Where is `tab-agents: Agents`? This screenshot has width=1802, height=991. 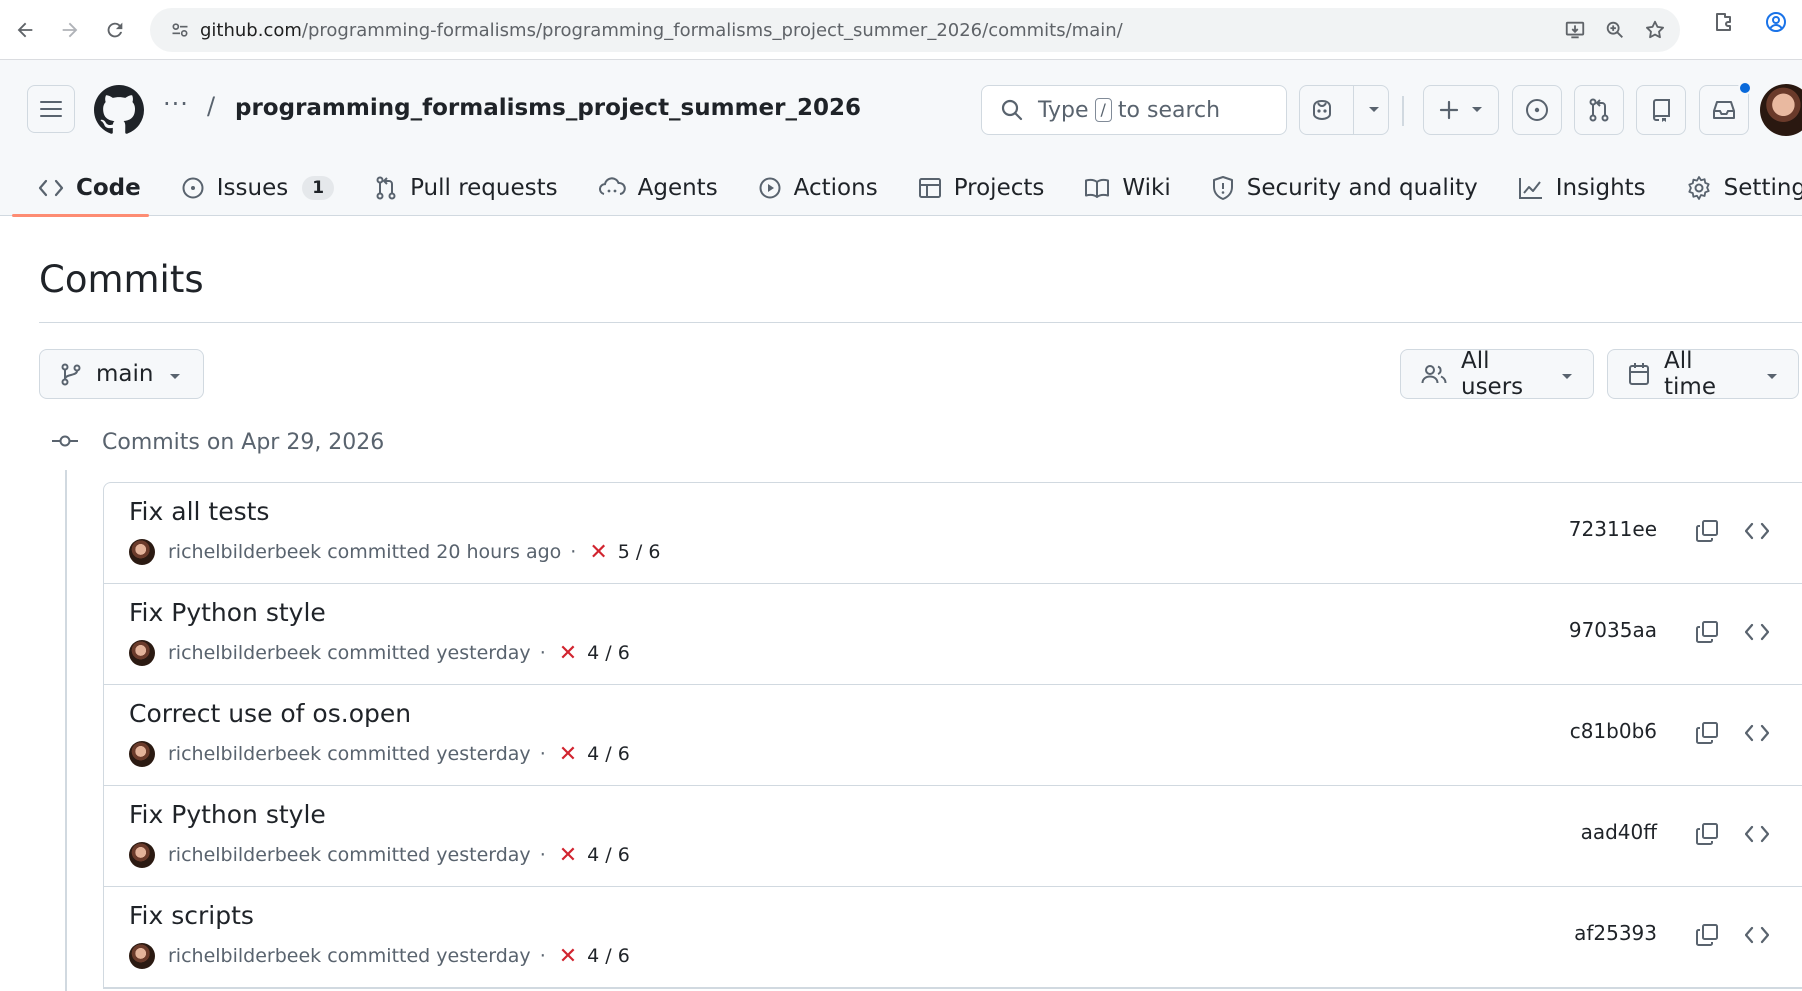
tab-agents: Agents is located at coordinates (658, 188).